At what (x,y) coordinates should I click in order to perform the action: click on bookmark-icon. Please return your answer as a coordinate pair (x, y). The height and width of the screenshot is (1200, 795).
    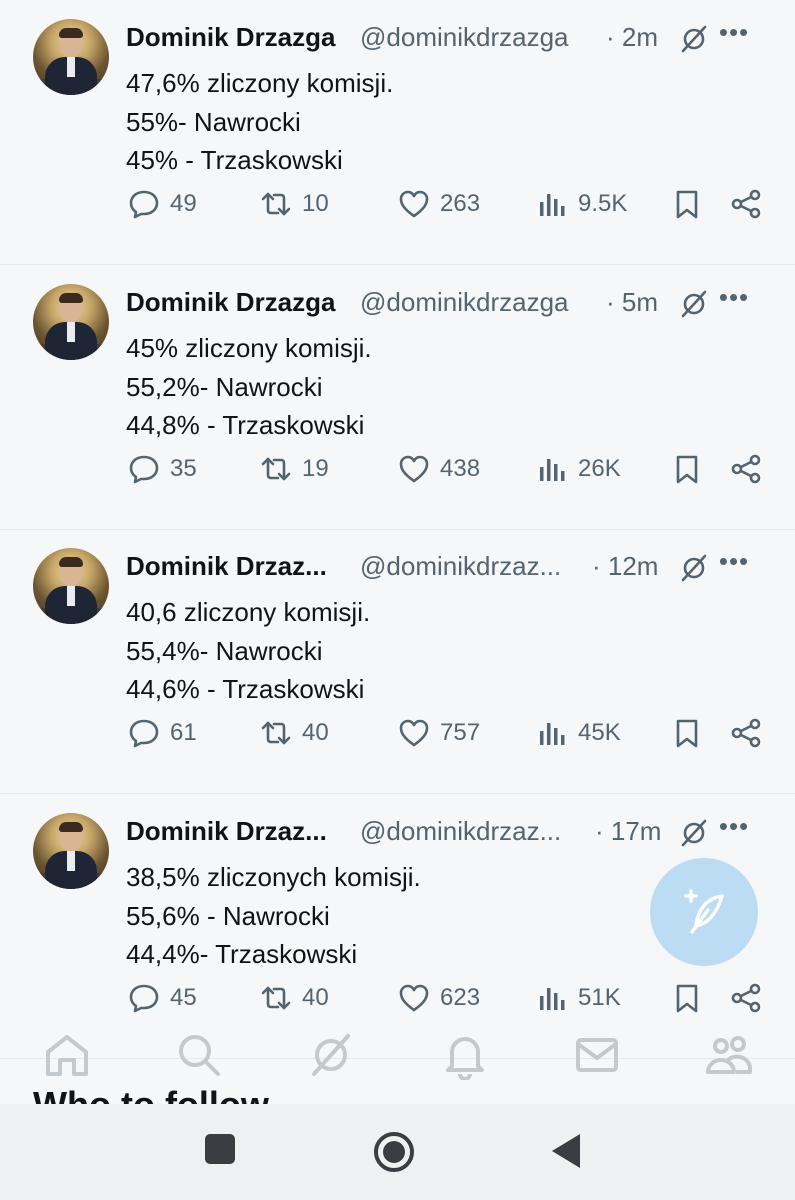
    Looking at the image, I should click on (687, 733).